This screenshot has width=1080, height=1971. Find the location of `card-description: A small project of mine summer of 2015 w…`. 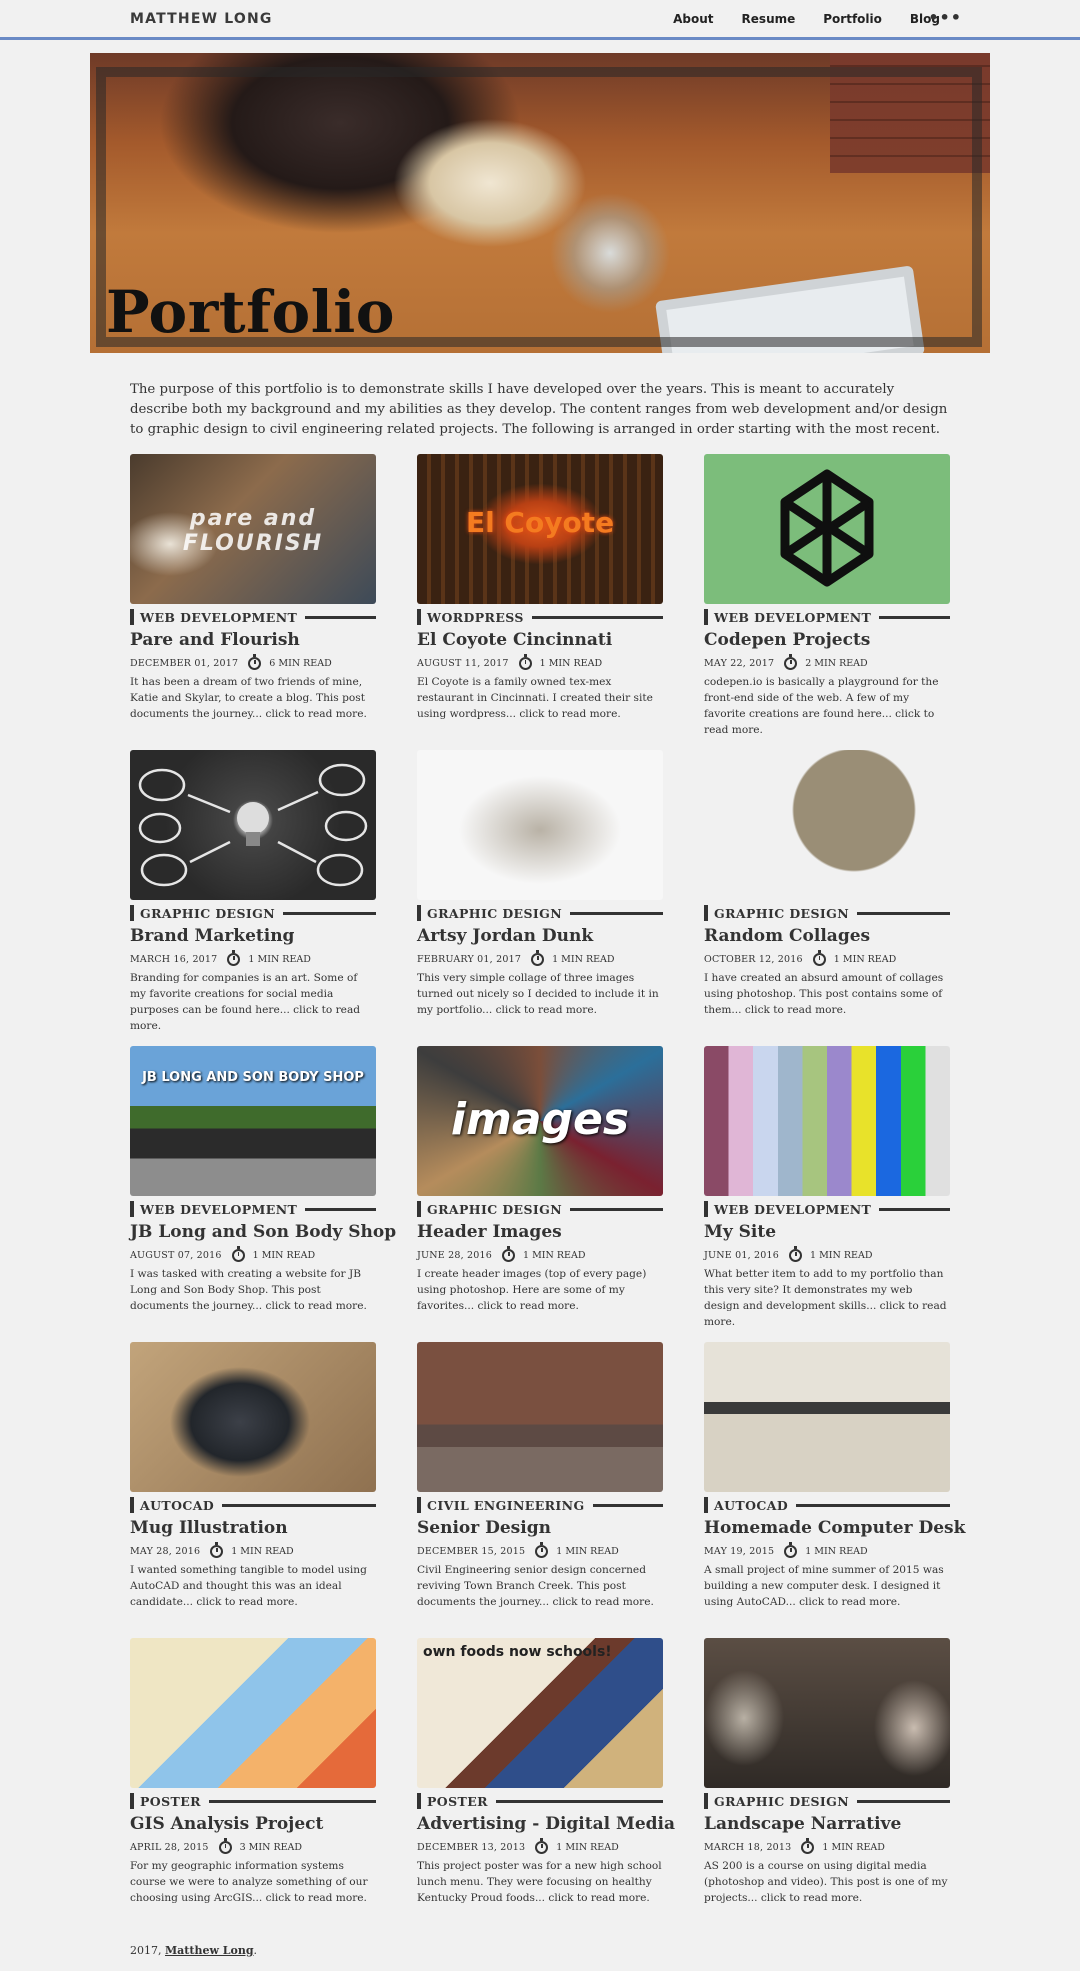

card-description: A small project of mine summer of 2015 w… is located at coordinates (824, 1586).